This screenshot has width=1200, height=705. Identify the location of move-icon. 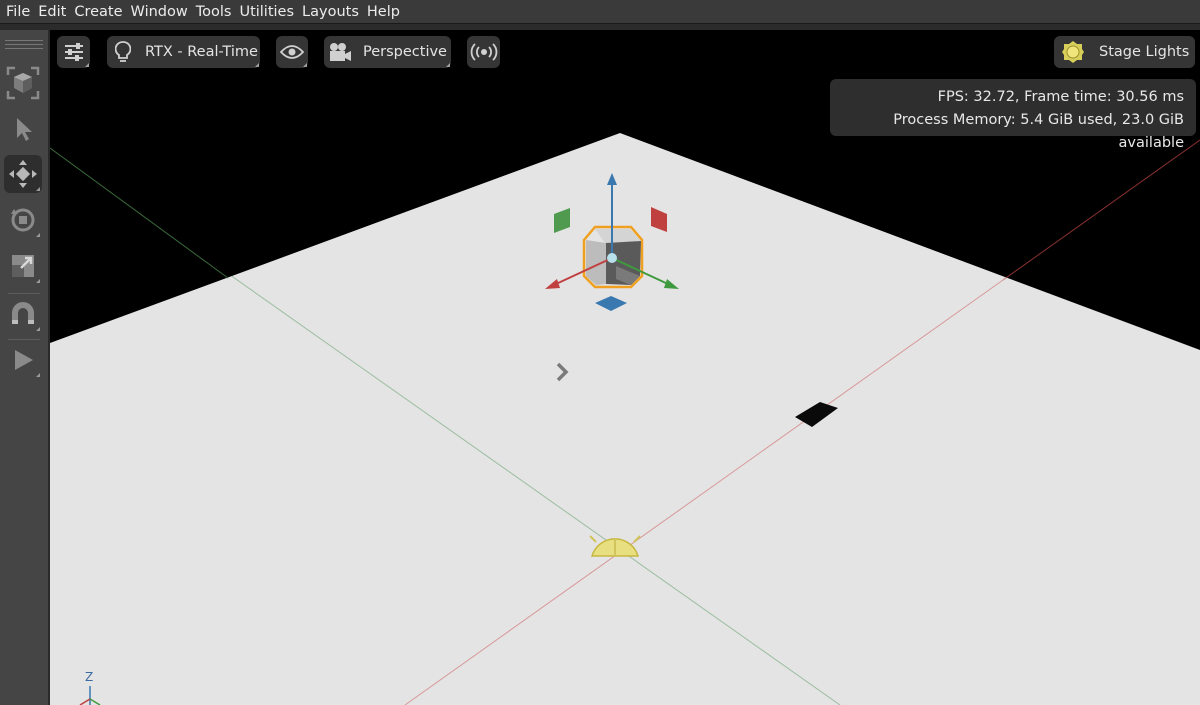
(23, 174).